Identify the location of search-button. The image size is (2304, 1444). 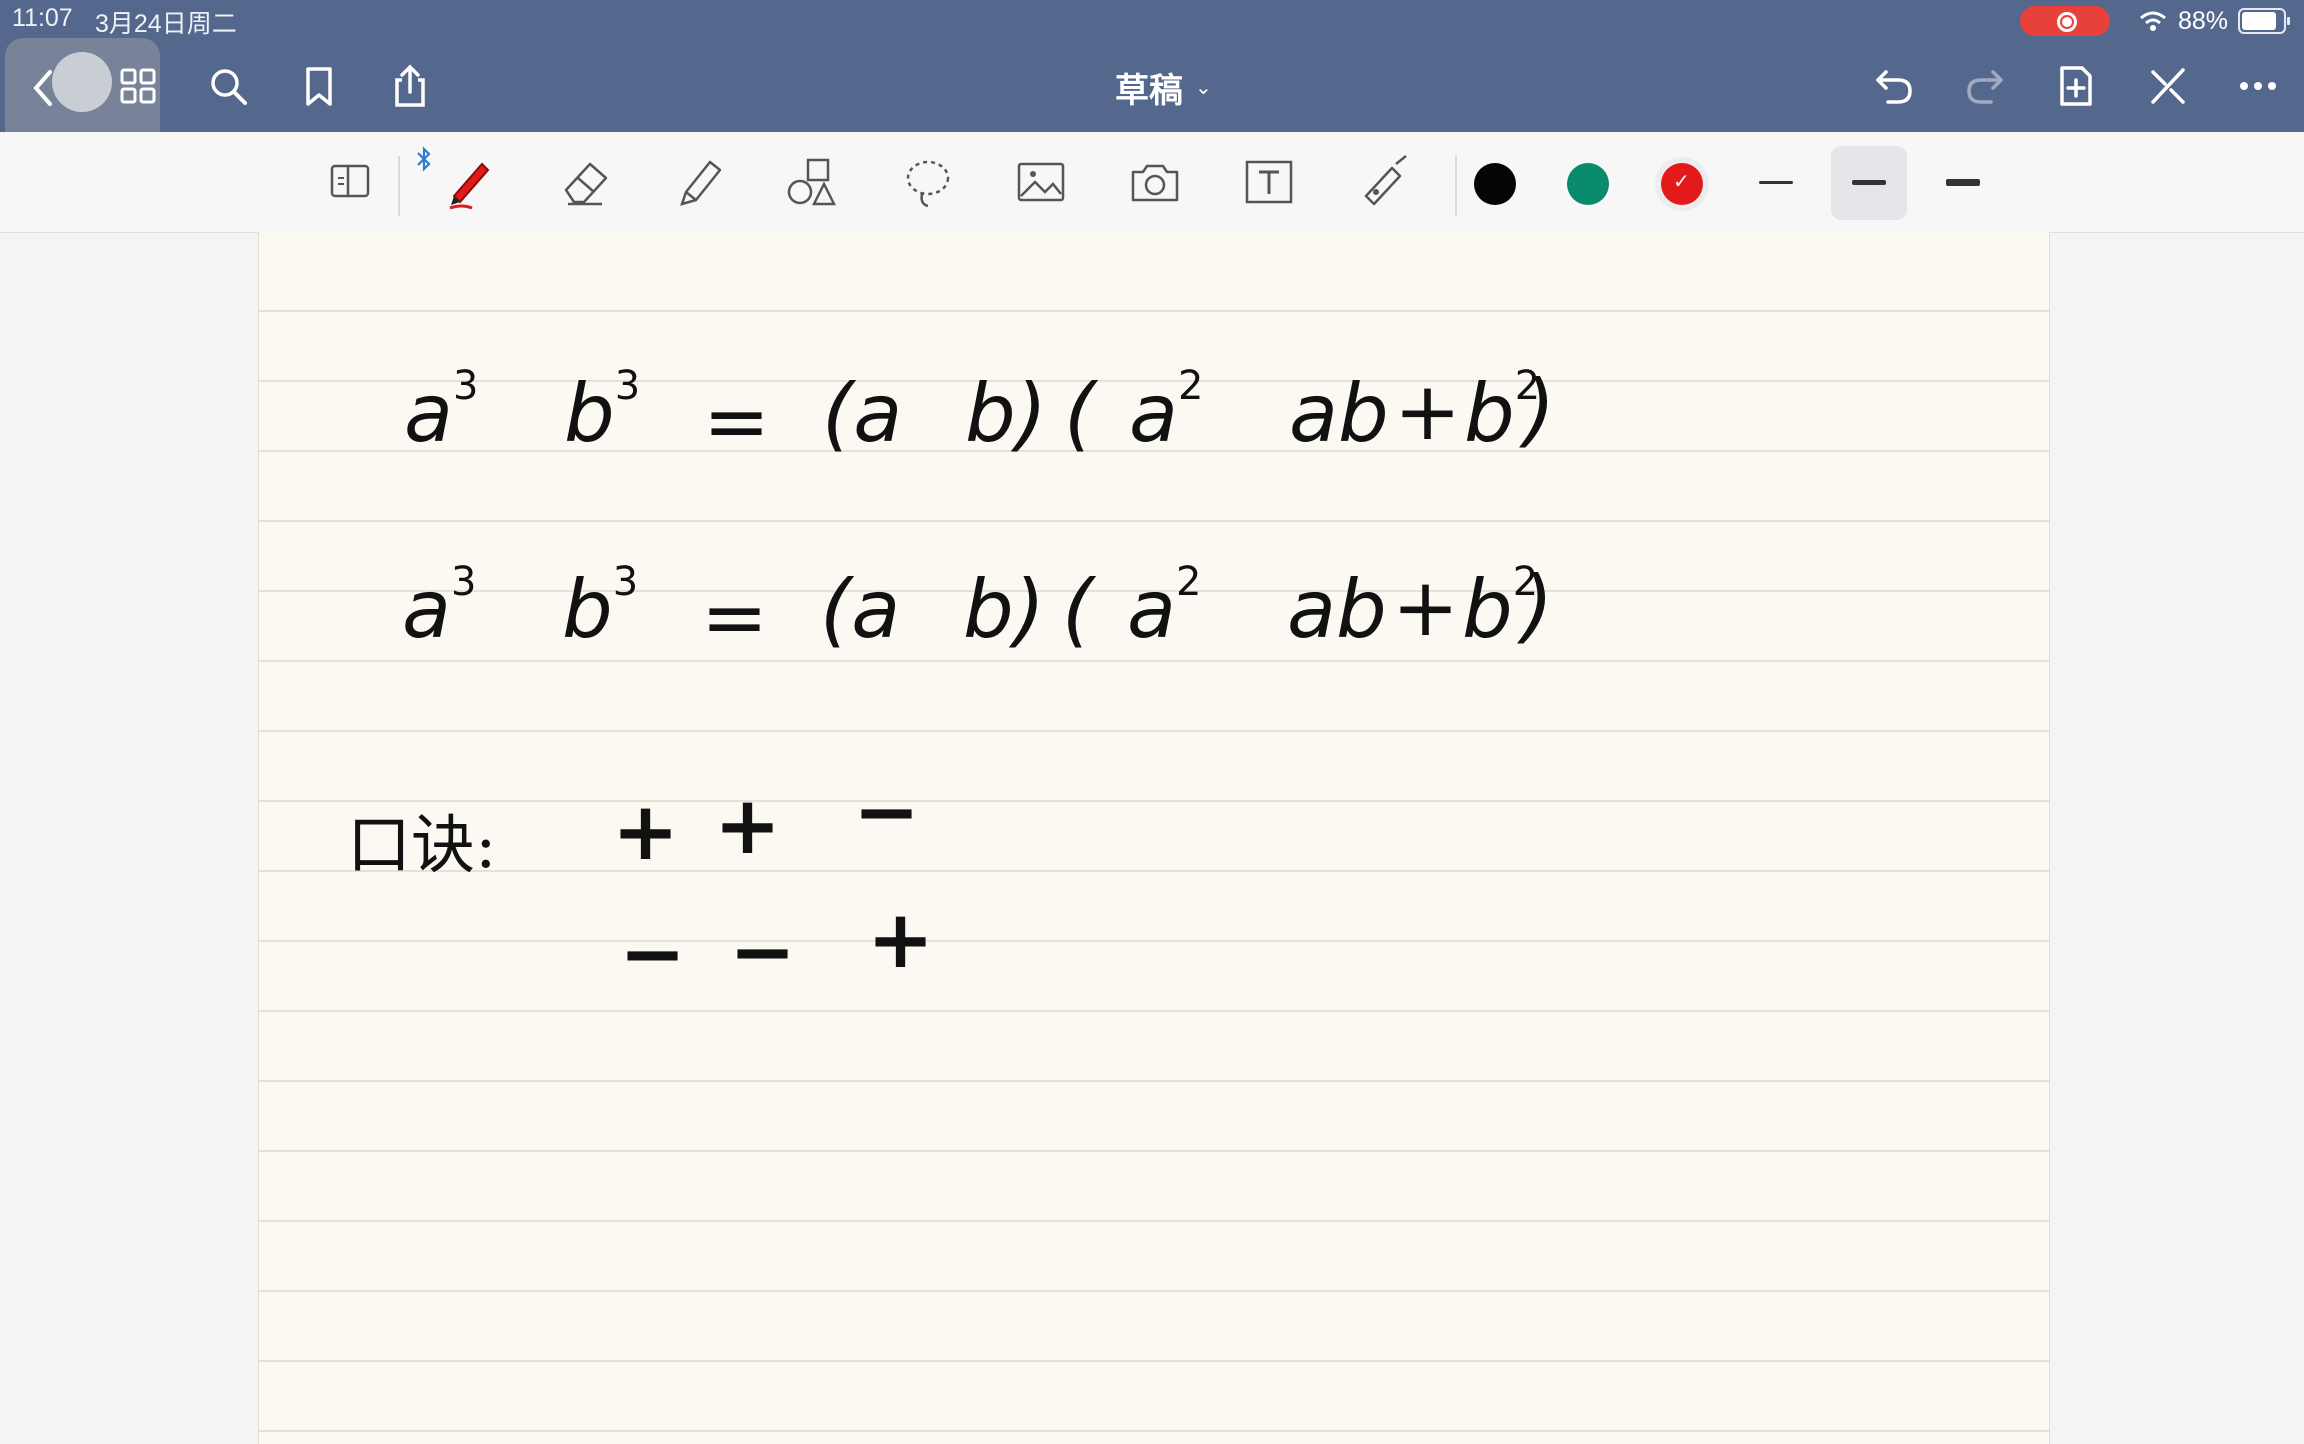
(228, 86).